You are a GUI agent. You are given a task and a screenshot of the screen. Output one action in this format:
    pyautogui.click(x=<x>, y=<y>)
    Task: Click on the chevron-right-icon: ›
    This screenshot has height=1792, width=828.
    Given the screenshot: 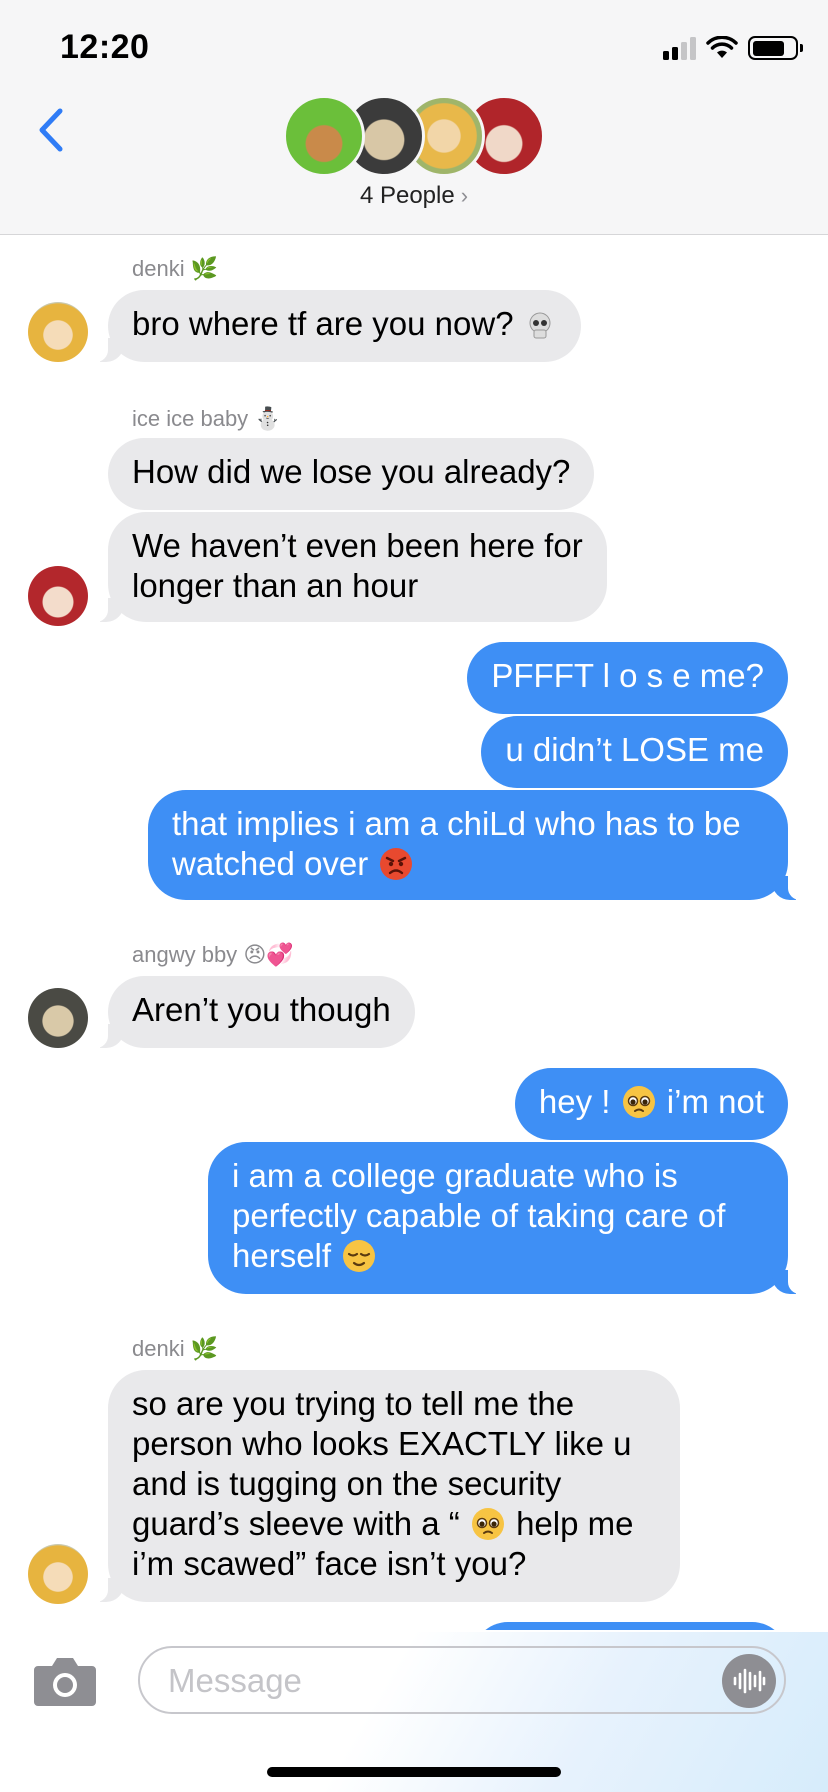 What is the action you would take?
    pyautogui.click(x=464, y=195)
    